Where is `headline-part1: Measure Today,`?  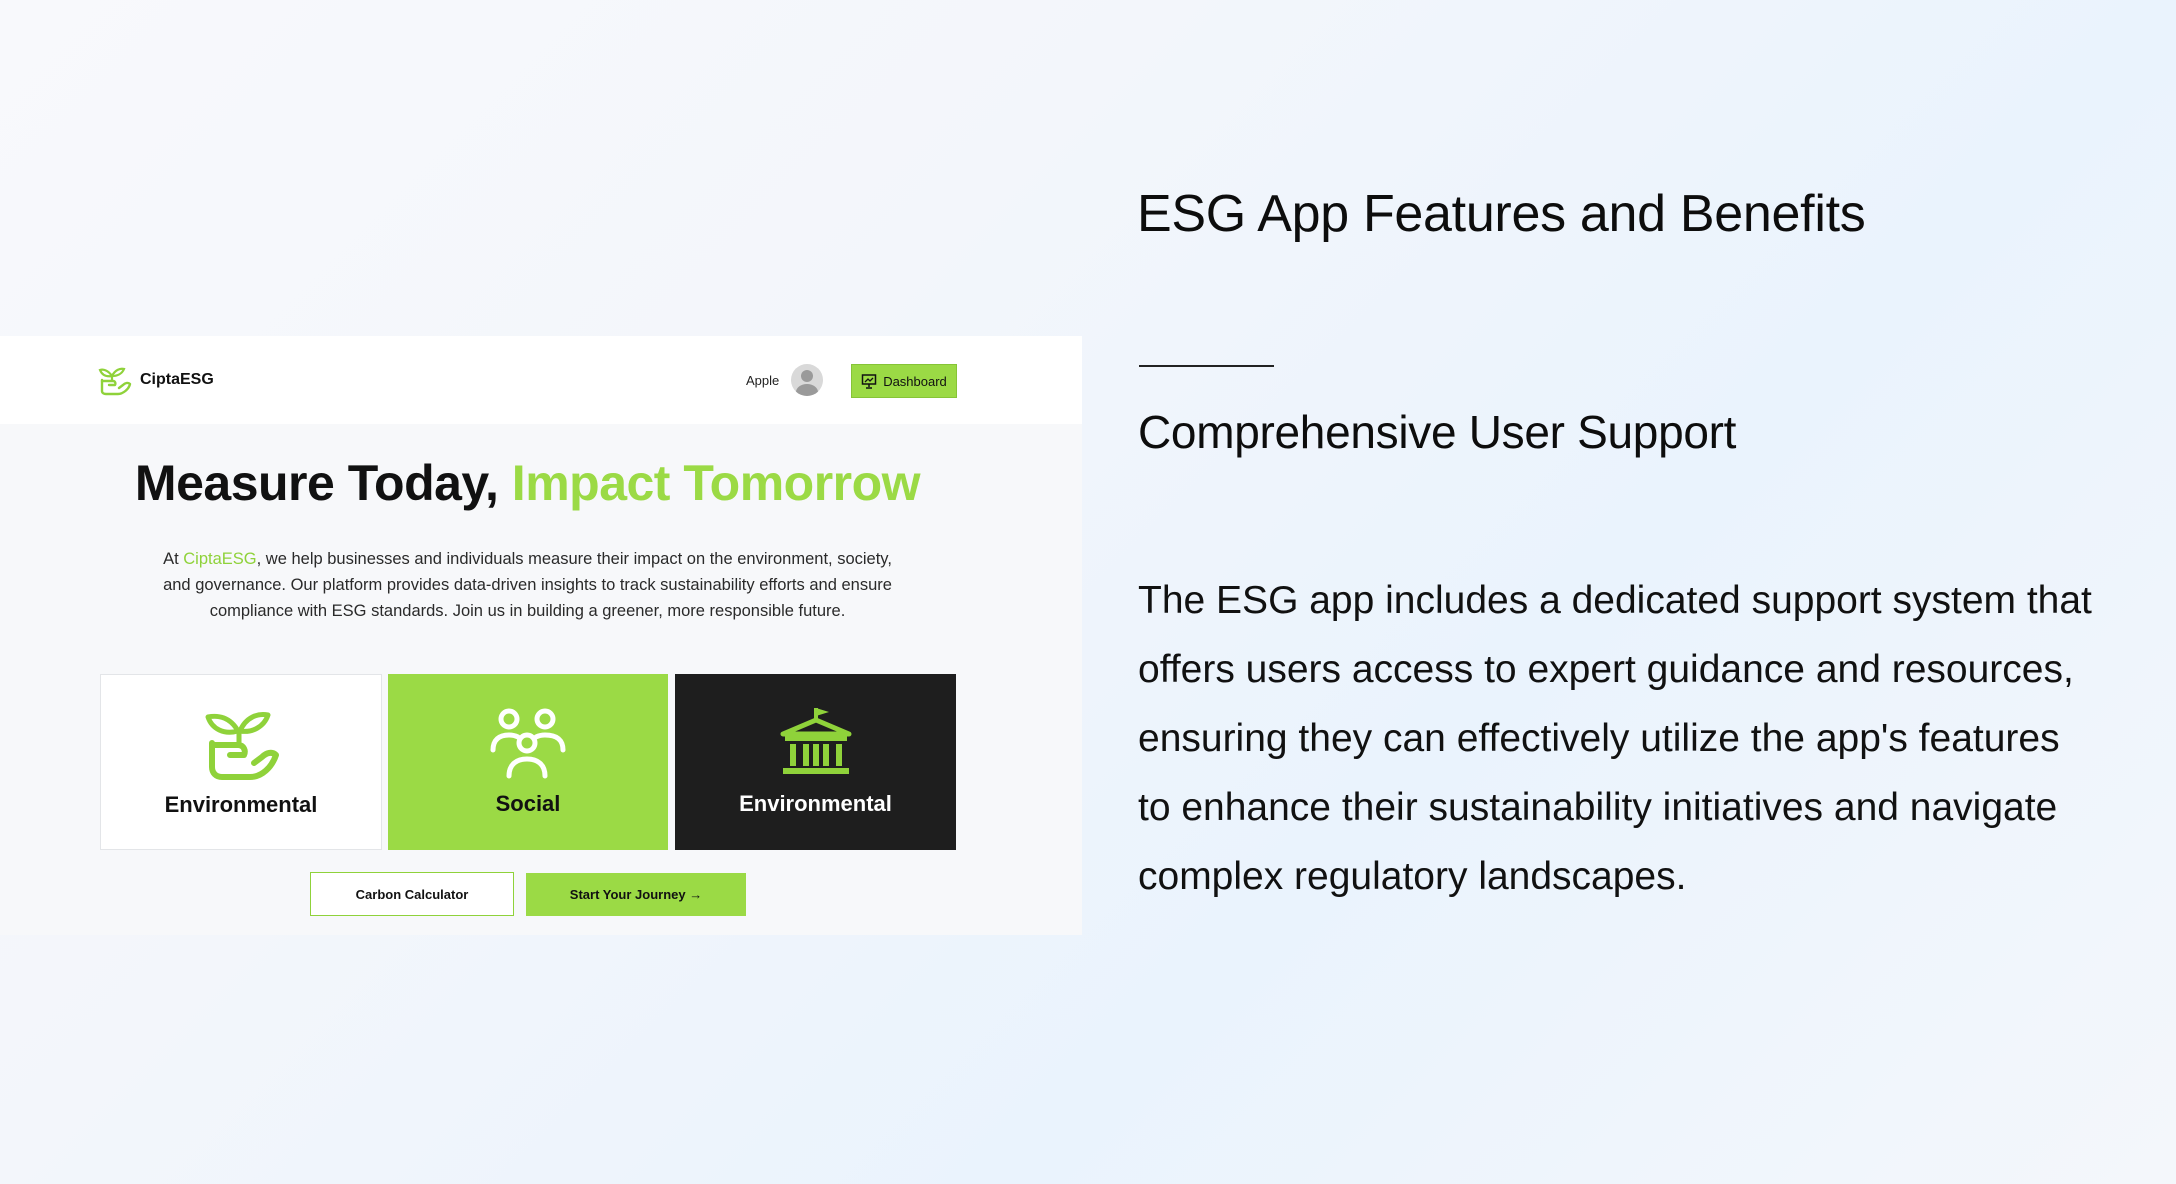
headline-part1: Measure Today, is located at coordinates (323, 483).